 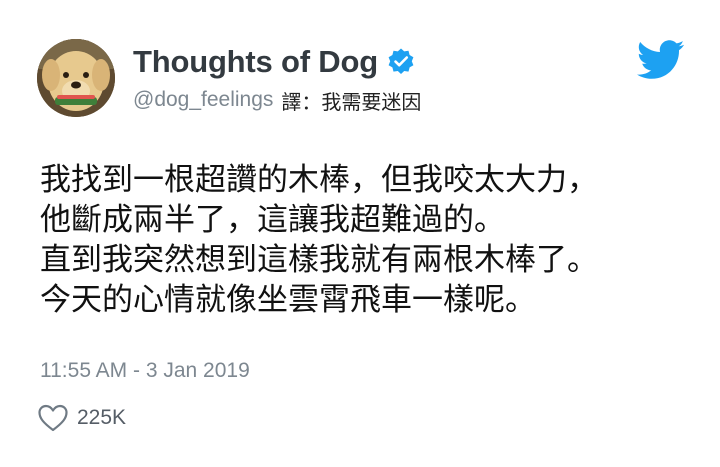 What do you see at coordinates (401, 62) in the screenshot?
I see `verified-badge-icon` at bounding box center [401, 62].